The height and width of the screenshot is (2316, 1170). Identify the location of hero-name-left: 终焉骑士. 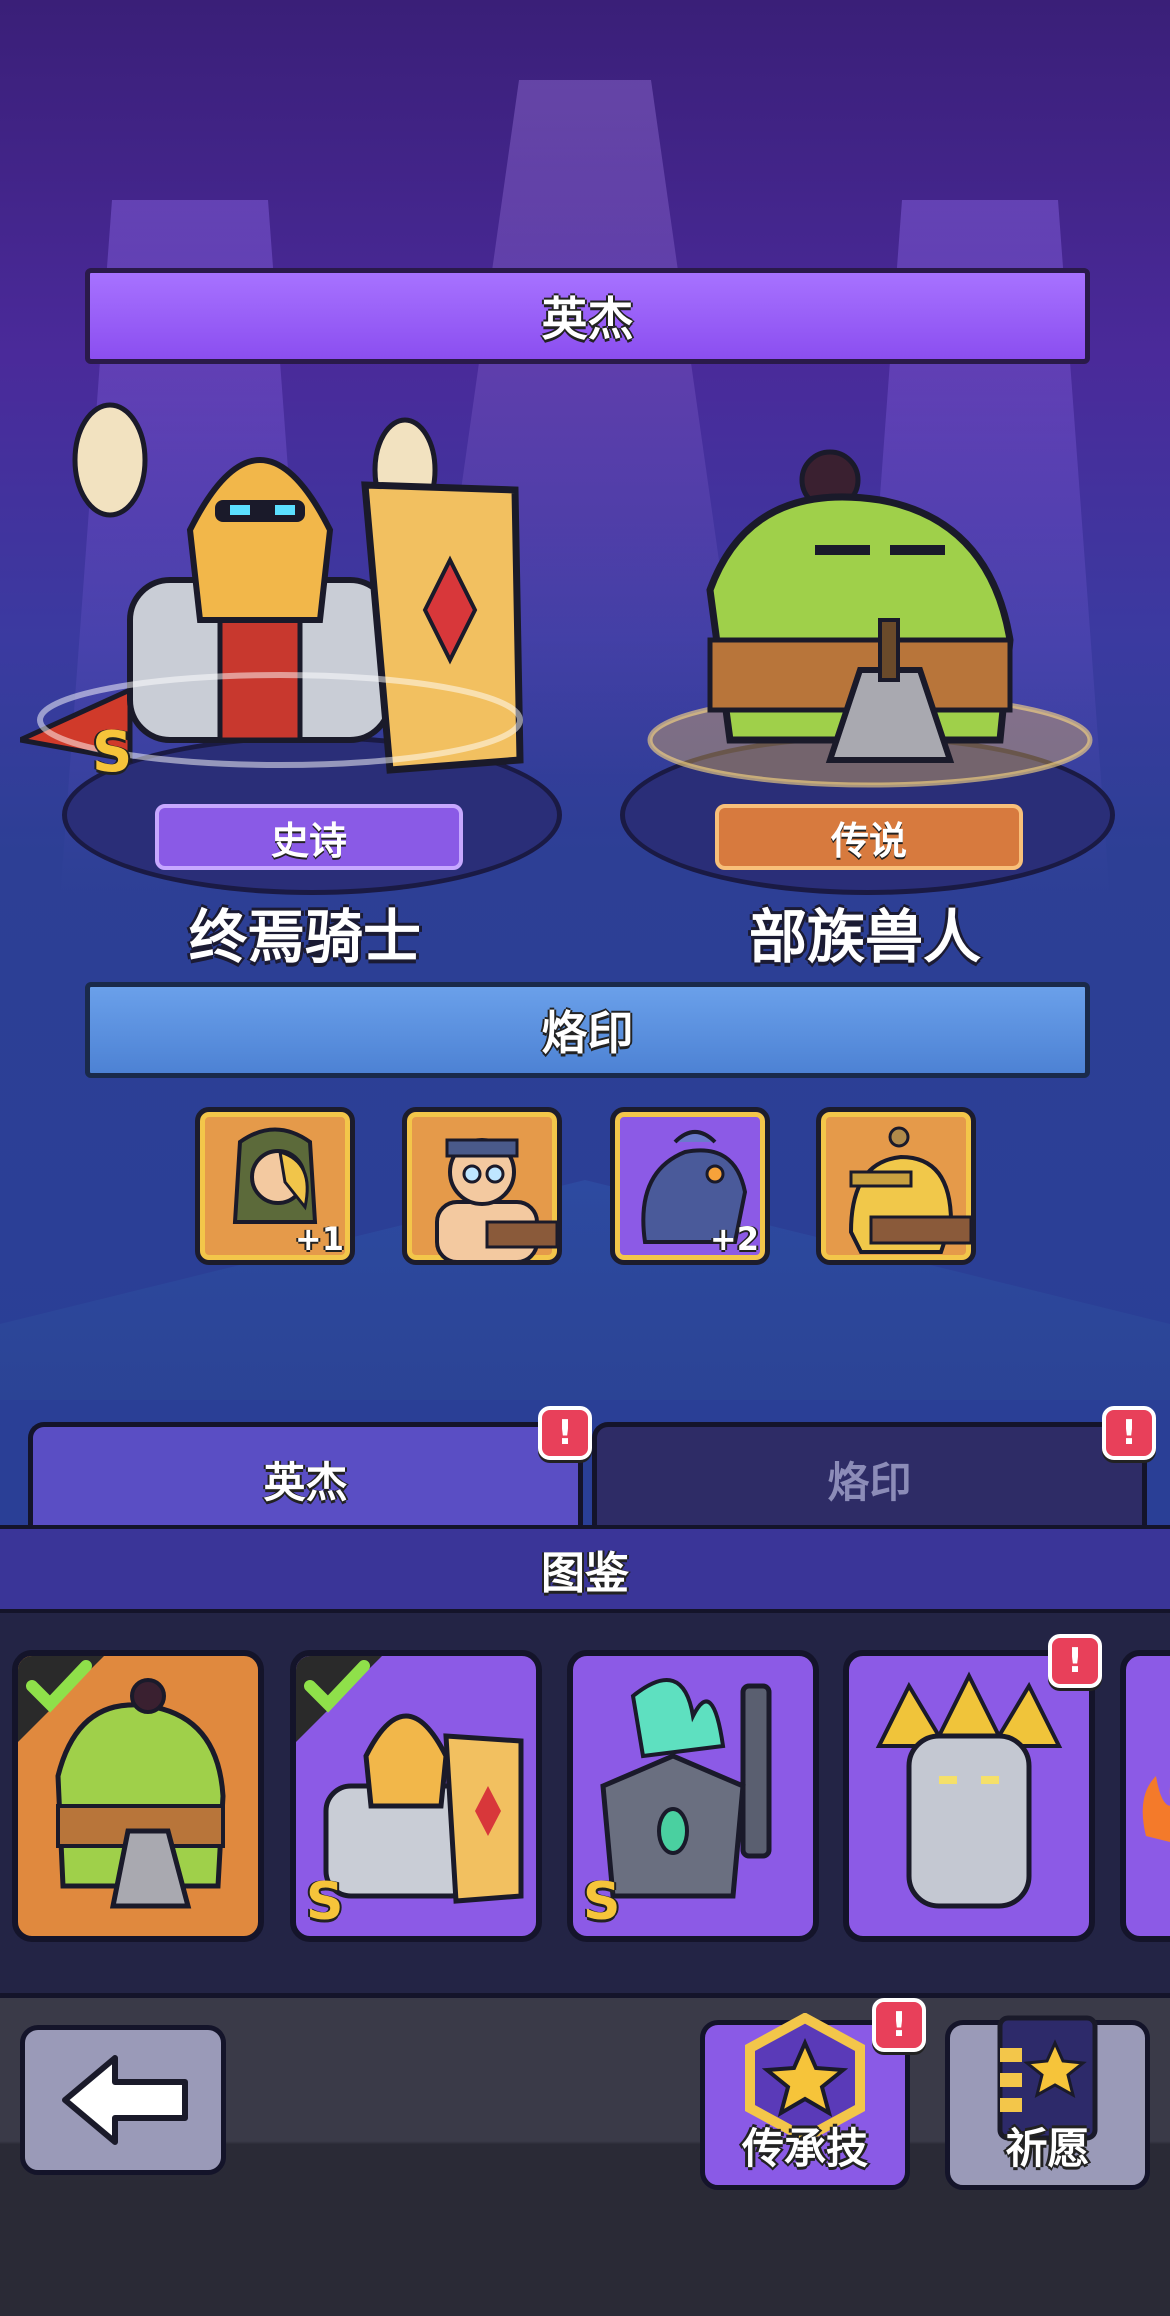
(304, 937).